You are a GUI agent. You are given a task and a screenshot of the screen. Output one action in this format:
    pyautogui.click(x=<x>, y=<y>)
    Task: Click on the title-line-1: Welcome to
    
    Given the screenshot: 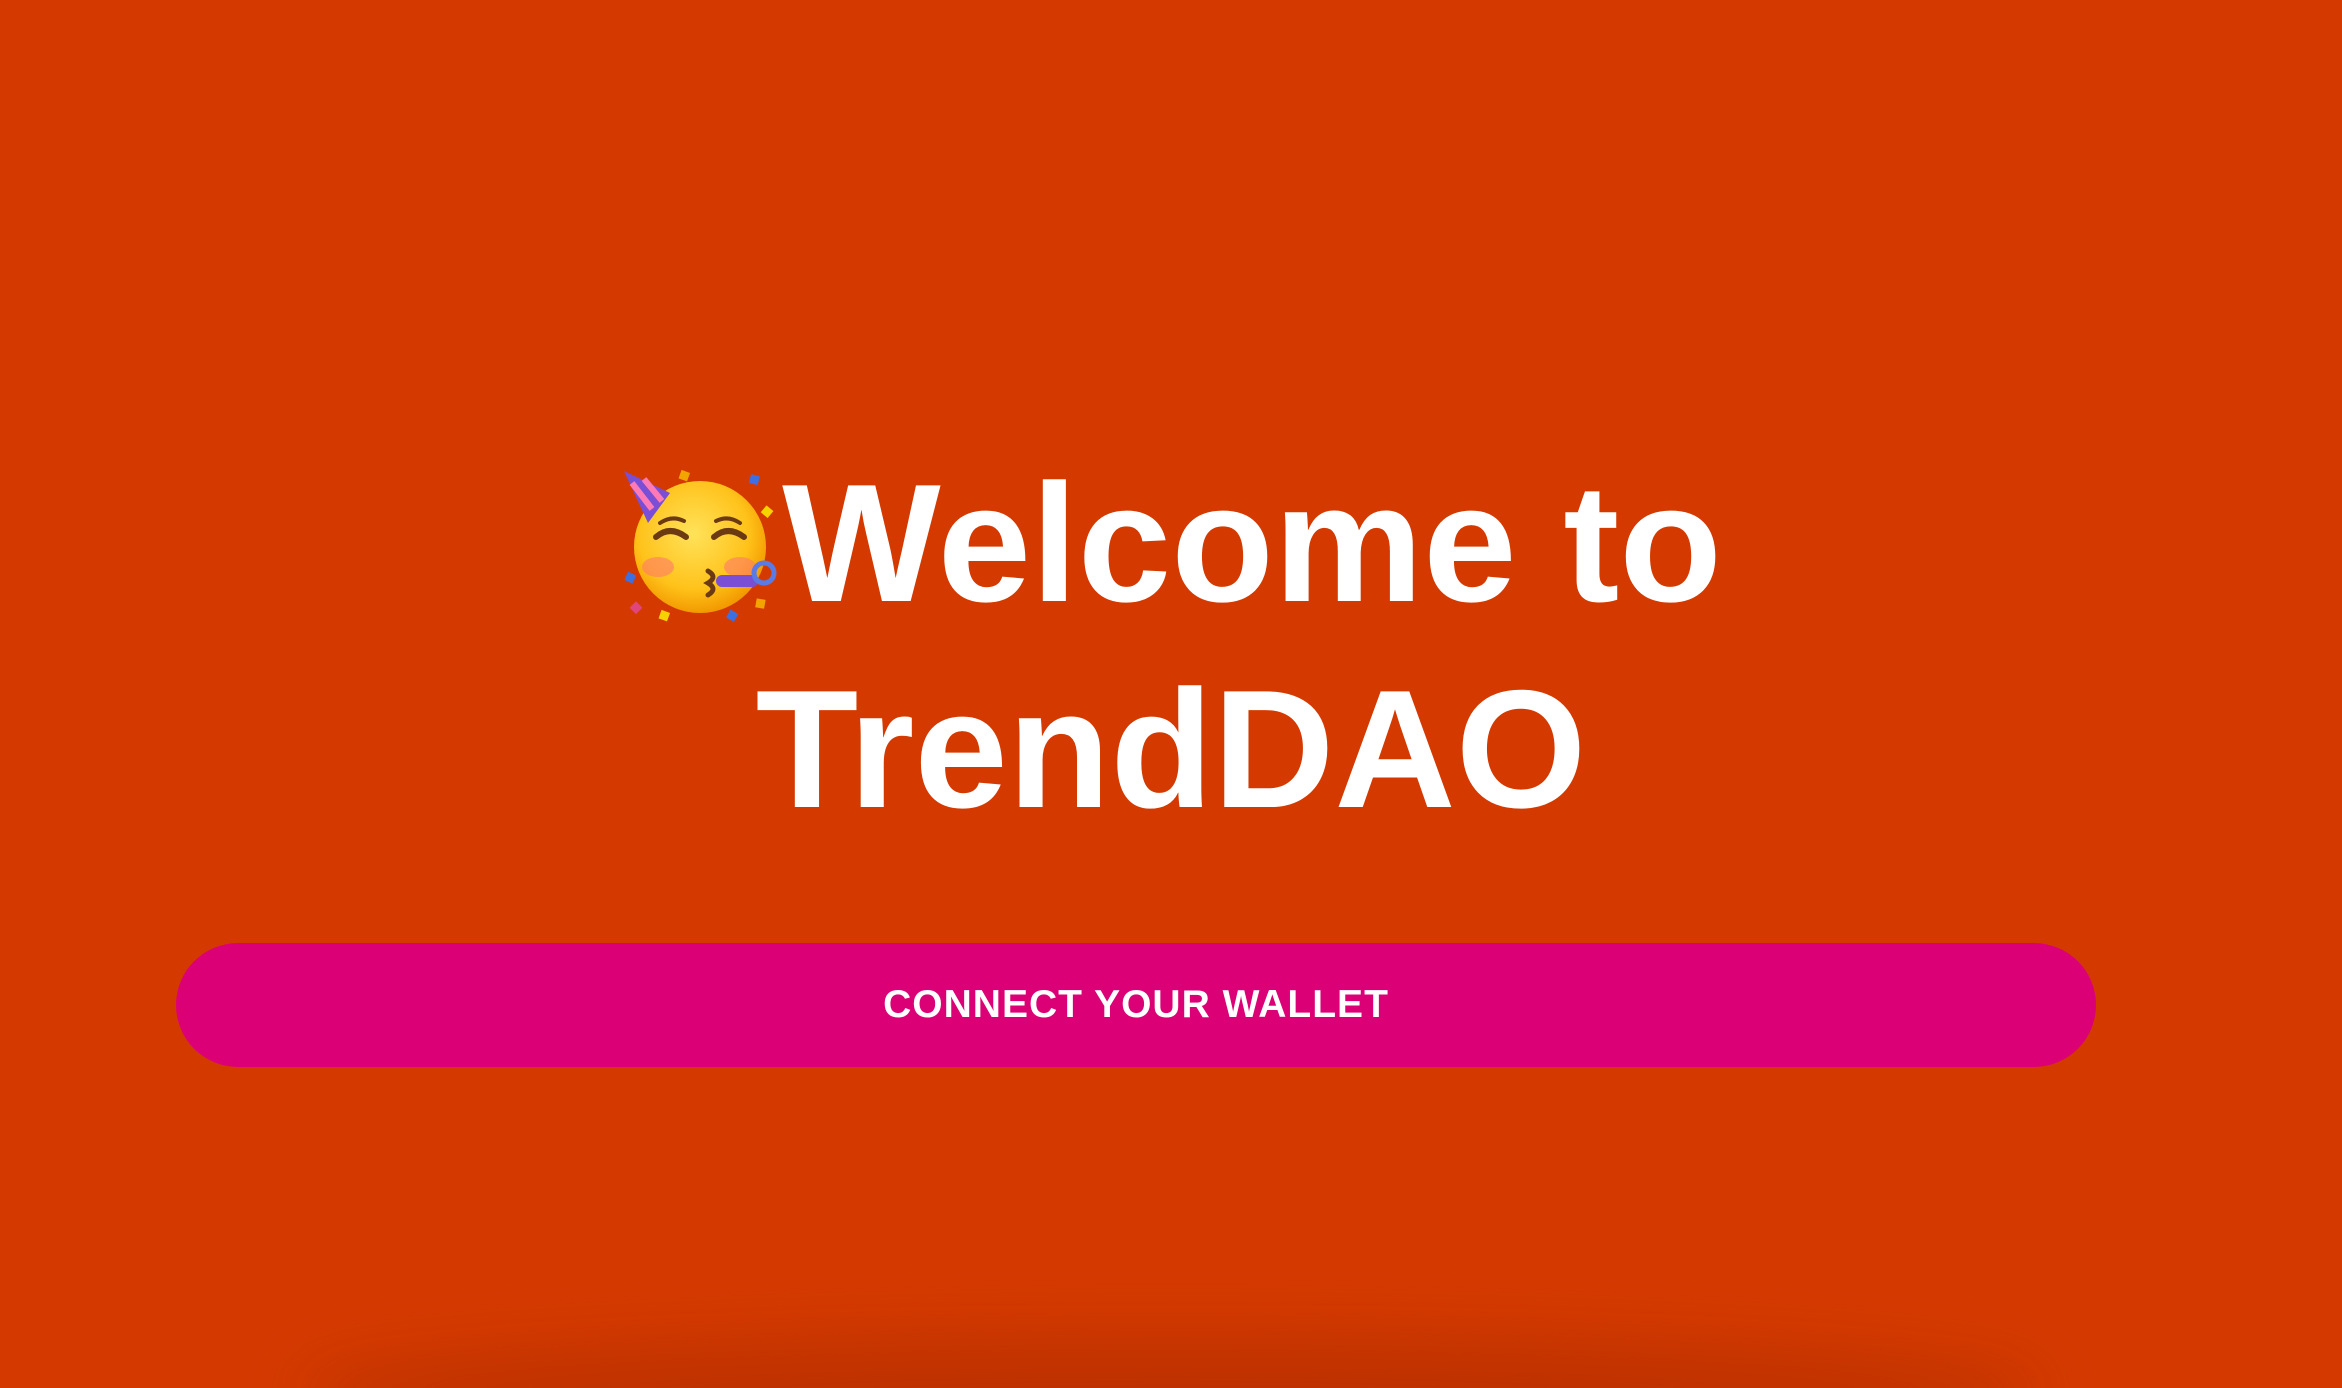 What is the action you would take?
    pyautogui.click(x=1171, y=543)
    